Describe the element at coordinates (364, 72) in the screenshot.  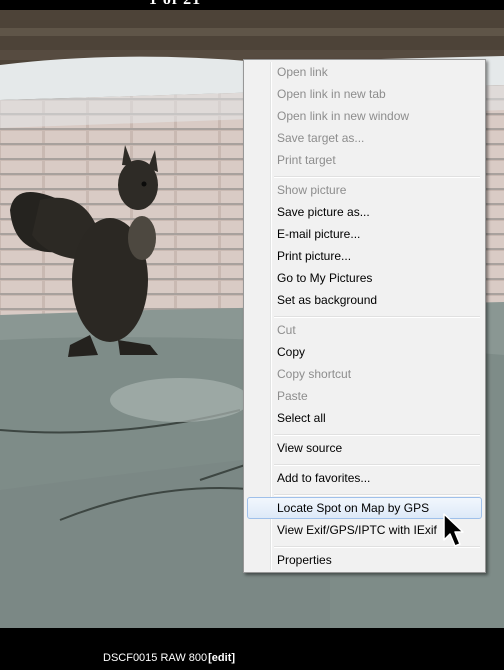
I see `menu-item-open-link: Open link` at that location.